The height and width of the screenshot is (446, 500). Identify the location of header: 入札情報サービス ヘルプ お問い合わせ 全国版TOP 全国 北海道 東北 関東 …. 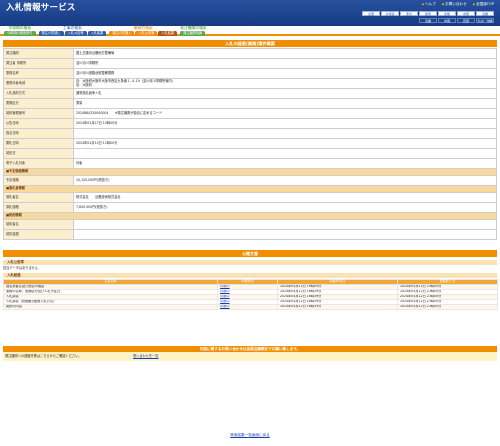
(250, 13).